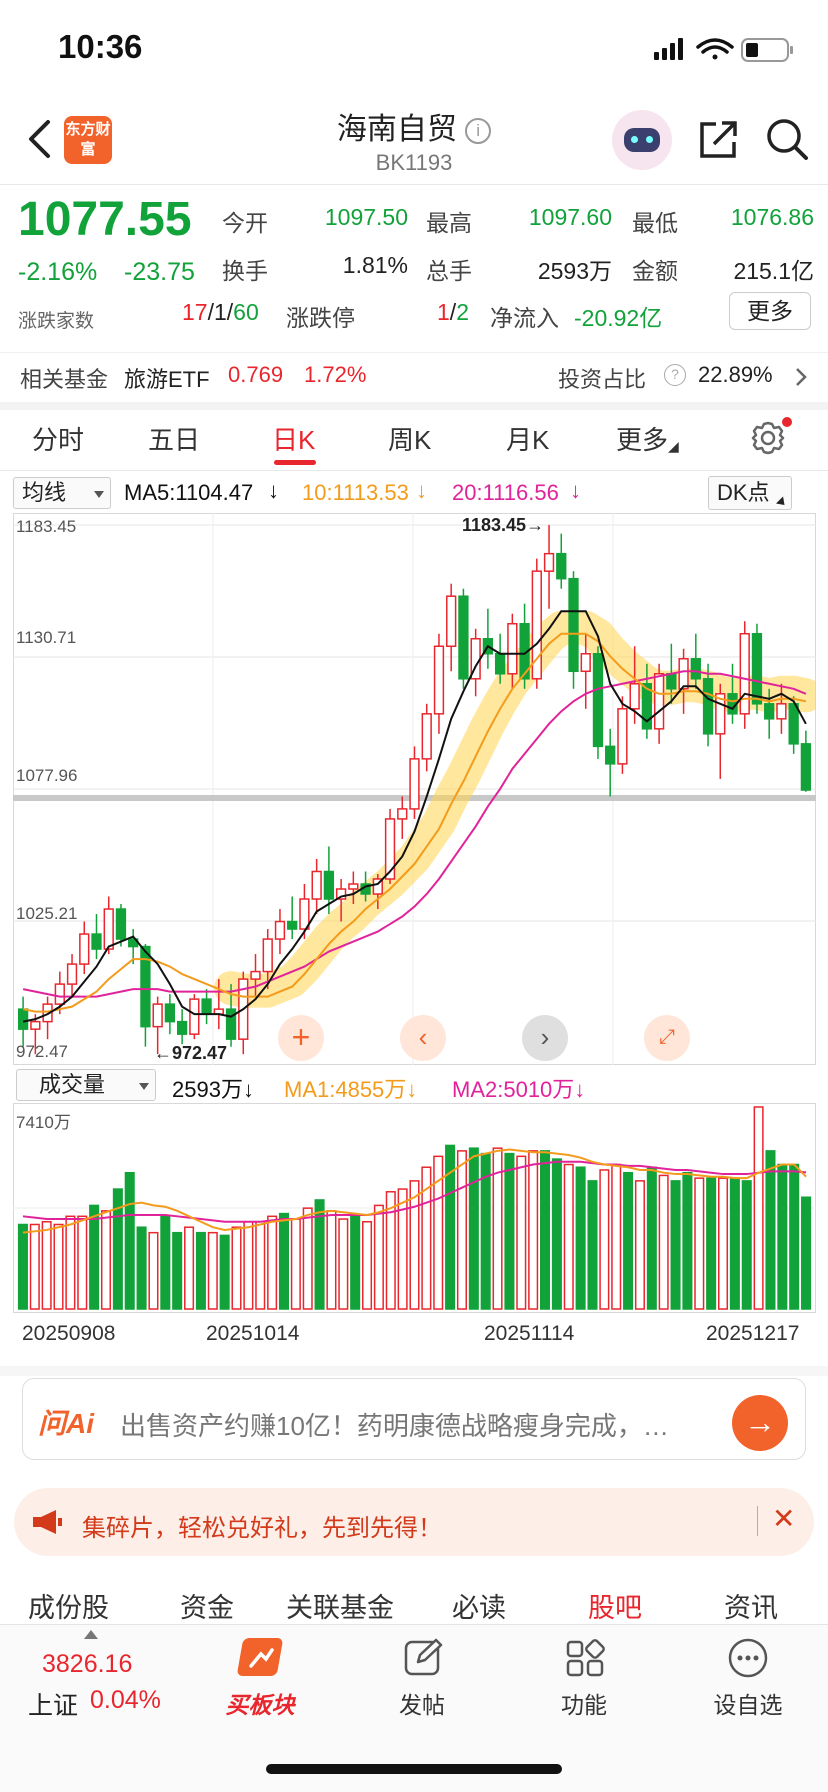 The image size is (828, 1792). I want to click on dk-point-select: DK点, so click(750, 493).